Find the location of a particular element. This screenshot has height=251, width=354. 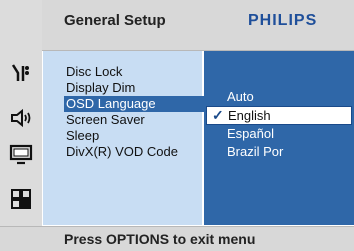

menu-item-disc-lock: Disc Lock is located at coordinates (134, 72).